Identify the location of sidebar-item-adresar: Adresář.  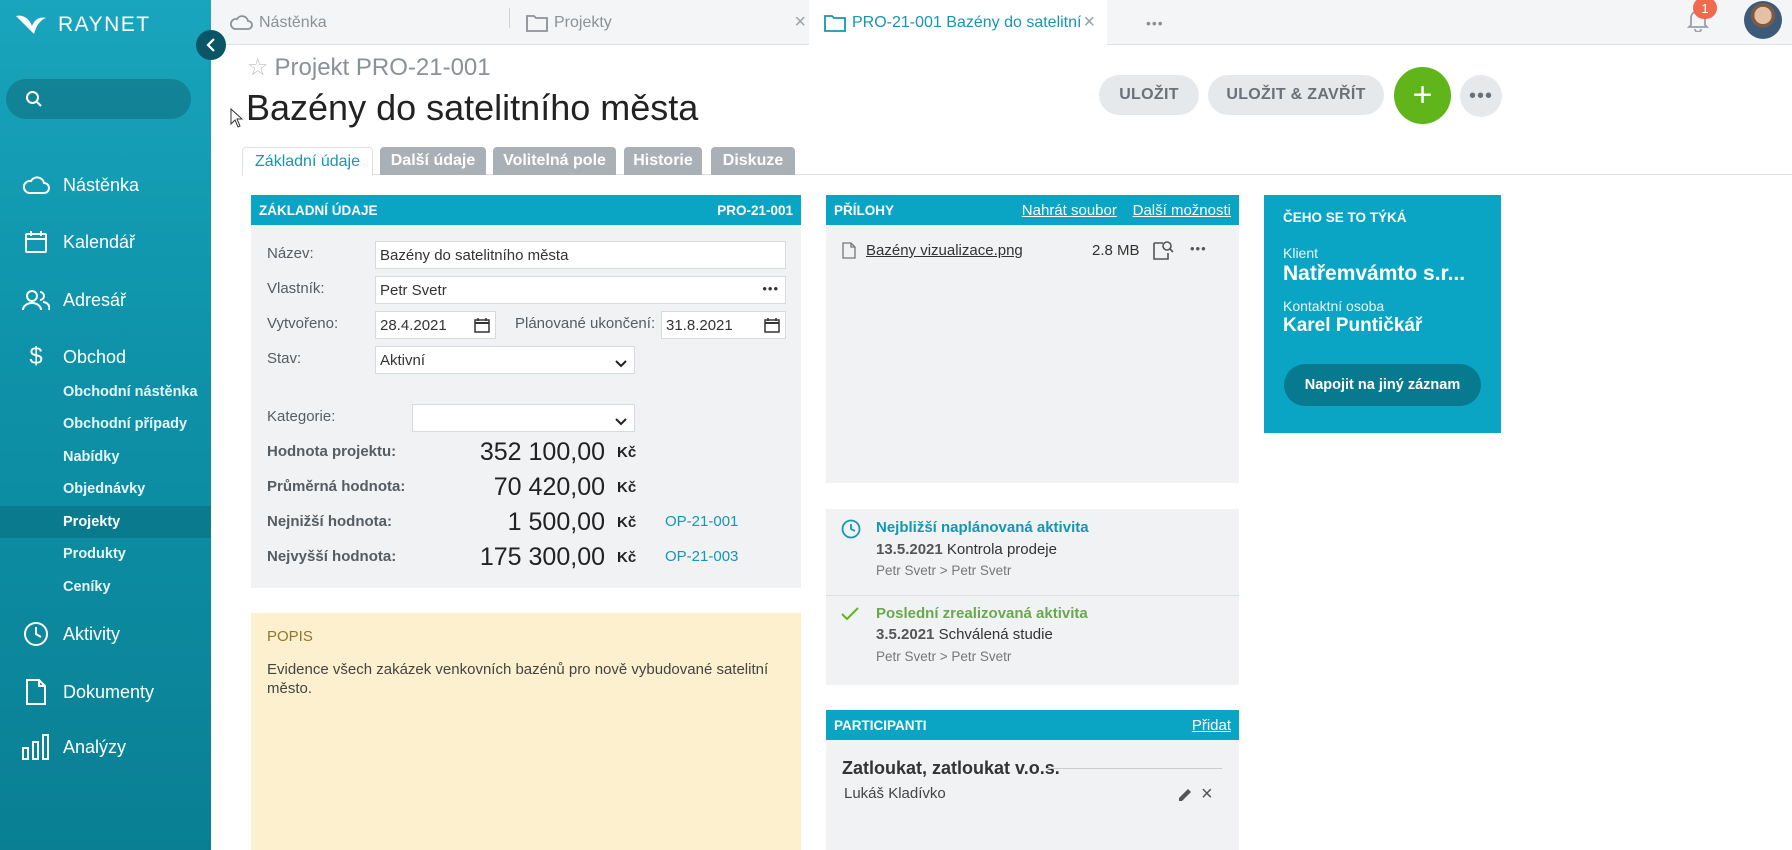
(105, 300).